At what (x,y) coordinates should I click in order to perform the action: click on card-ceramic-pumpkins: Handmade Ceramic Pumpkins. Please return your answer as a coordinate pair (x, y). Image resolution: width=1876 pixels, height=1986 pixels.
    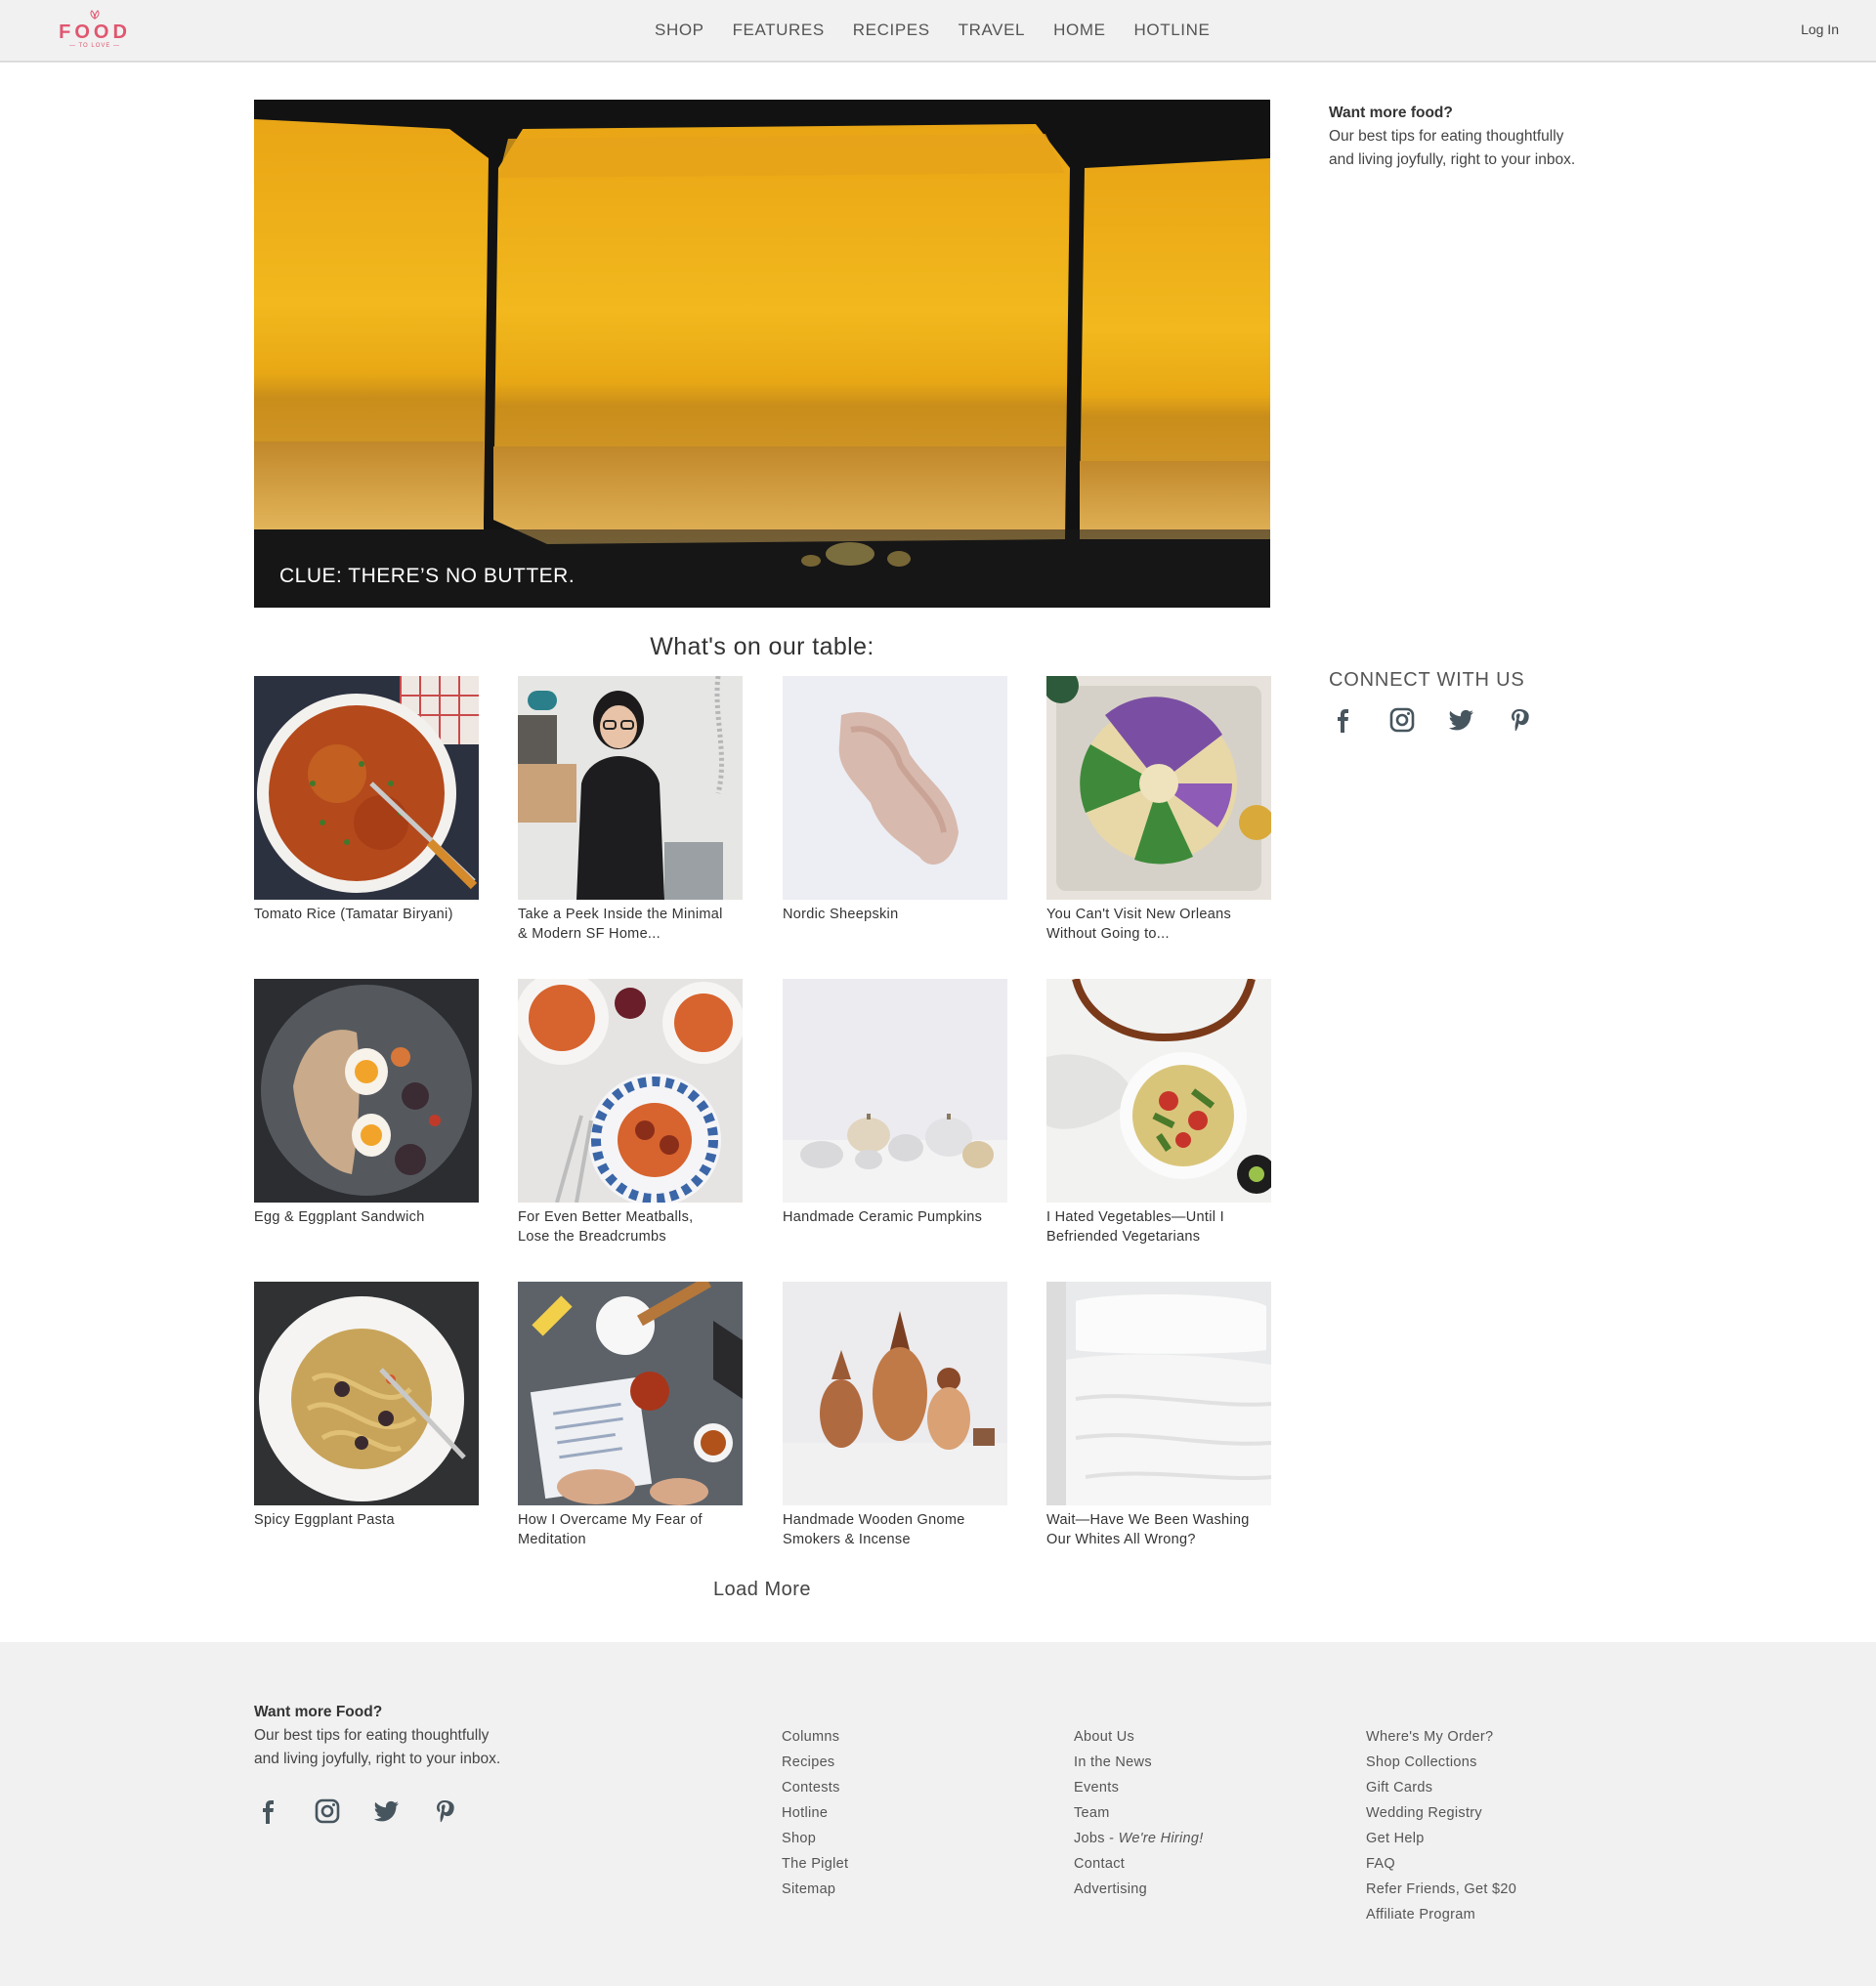
    Looking at the image, I should click on (895, 1103).